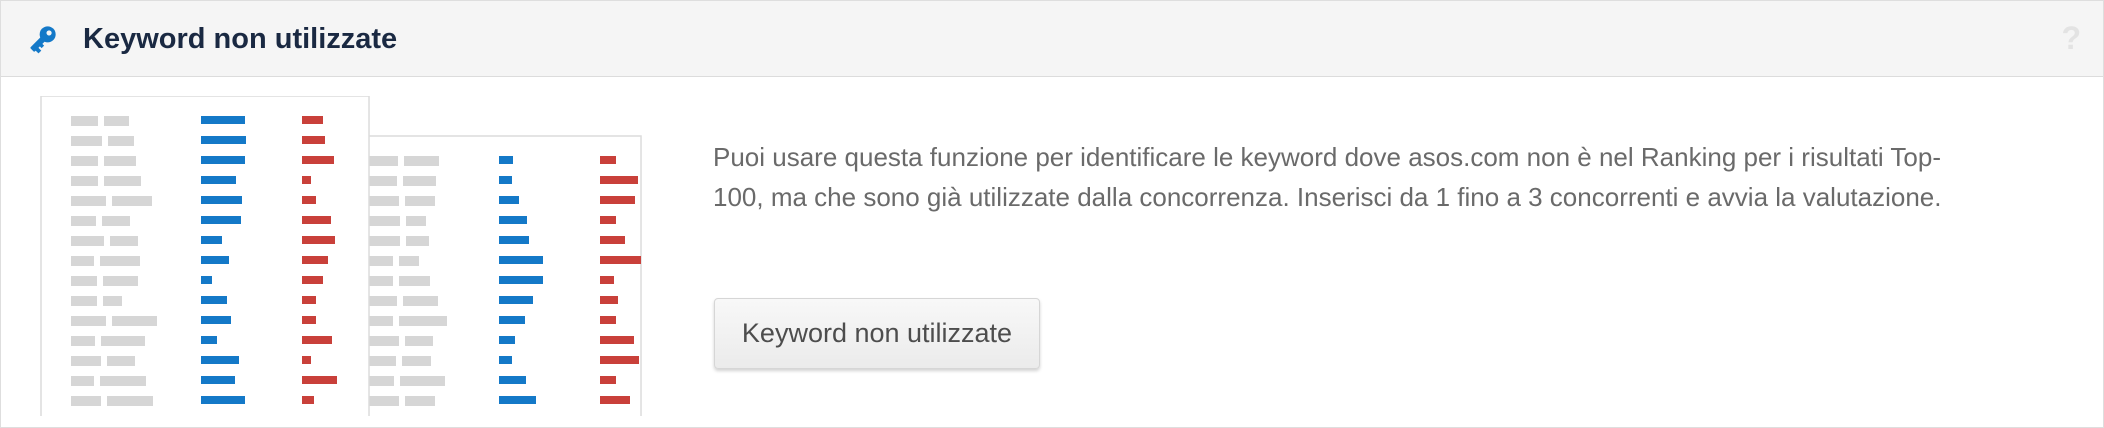  Describe the element at coordinates (240, 39) in the screenshot. I see `panel-title: Keyword non utilizzate` at that location.